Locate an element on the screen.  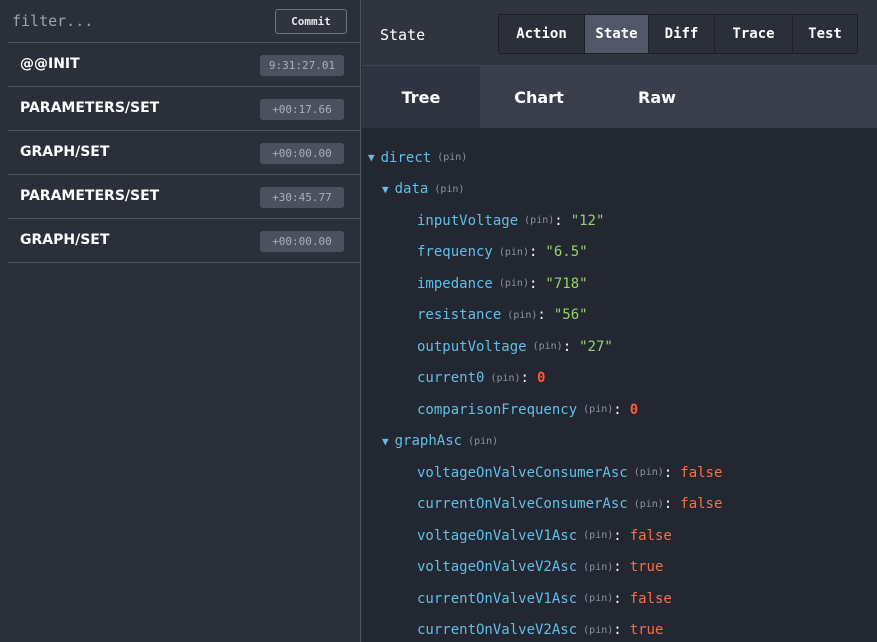
tree-key: direct is located at coordinates (406, 157).